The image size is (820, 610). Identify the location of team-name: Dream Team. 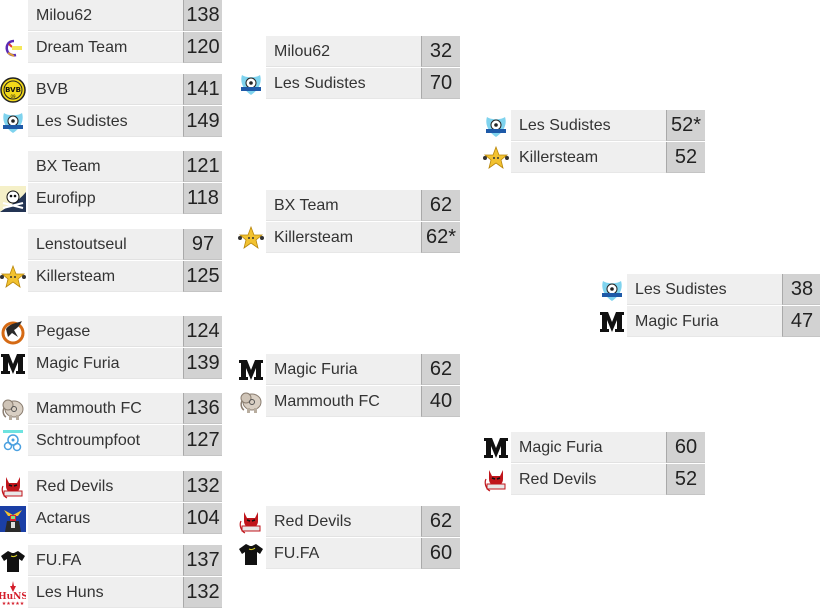
(105, 47).